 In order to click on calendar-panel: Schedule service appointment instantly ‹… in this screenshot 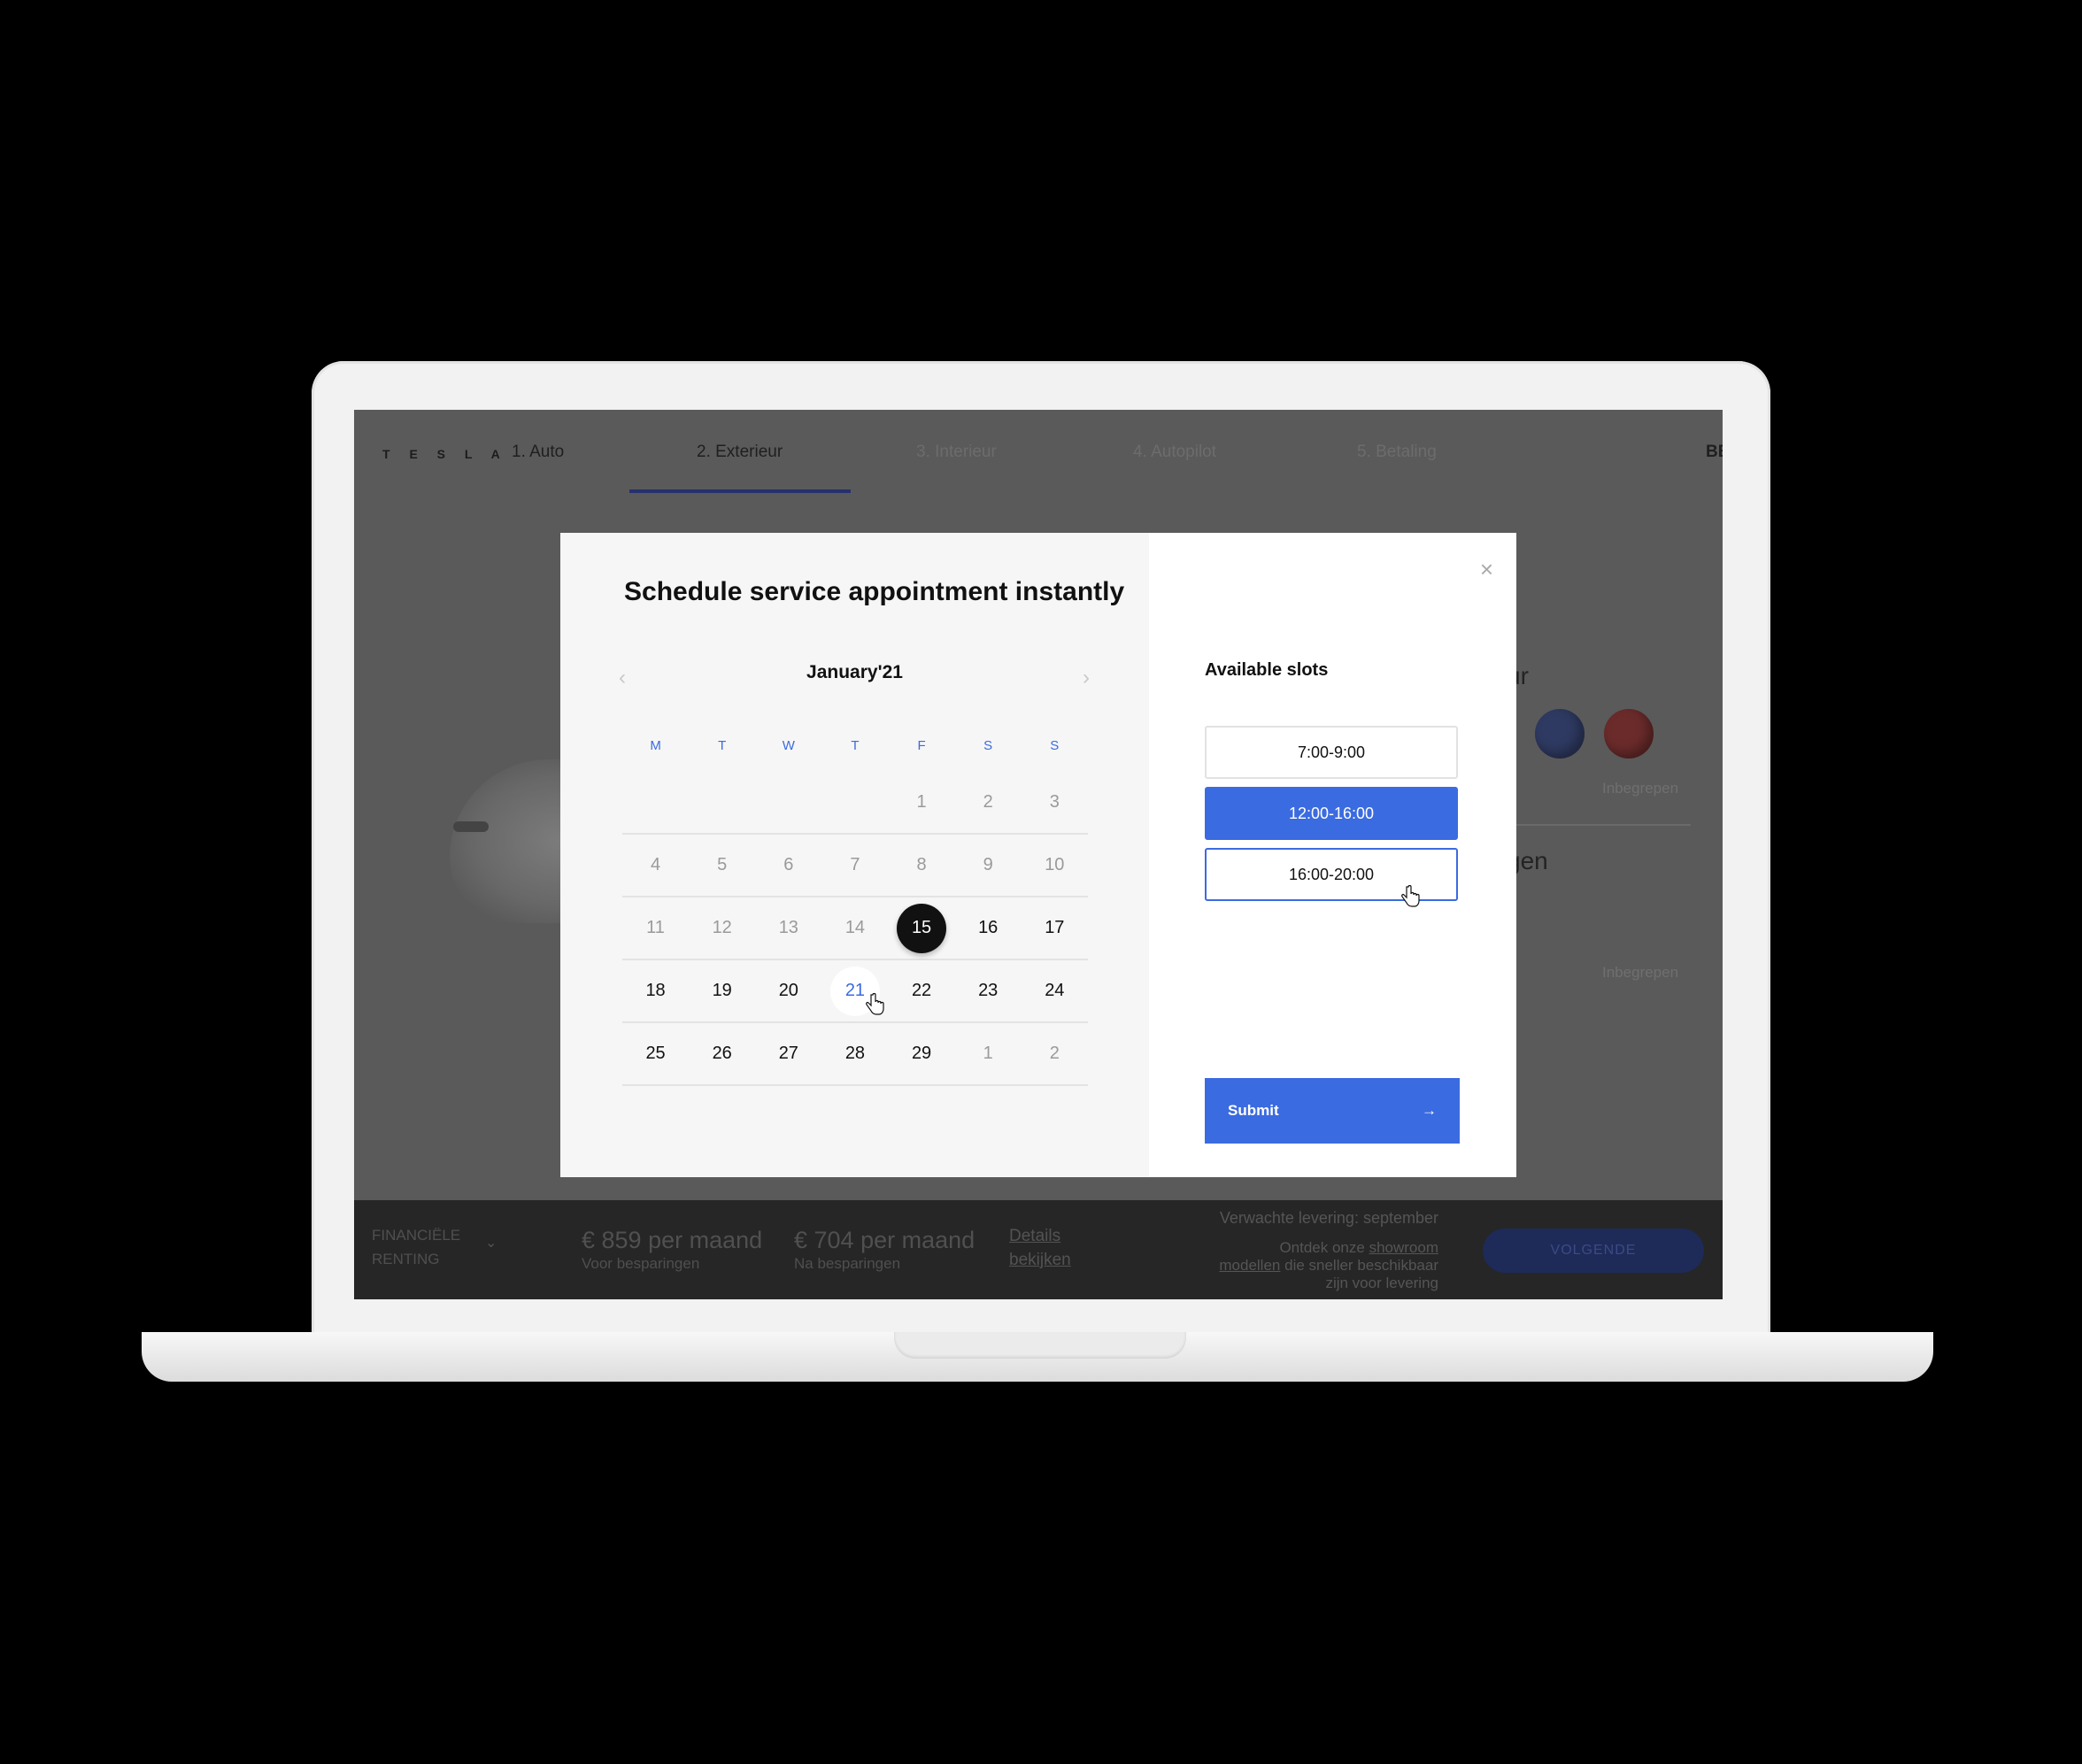, I will do `click(854, 855)`.